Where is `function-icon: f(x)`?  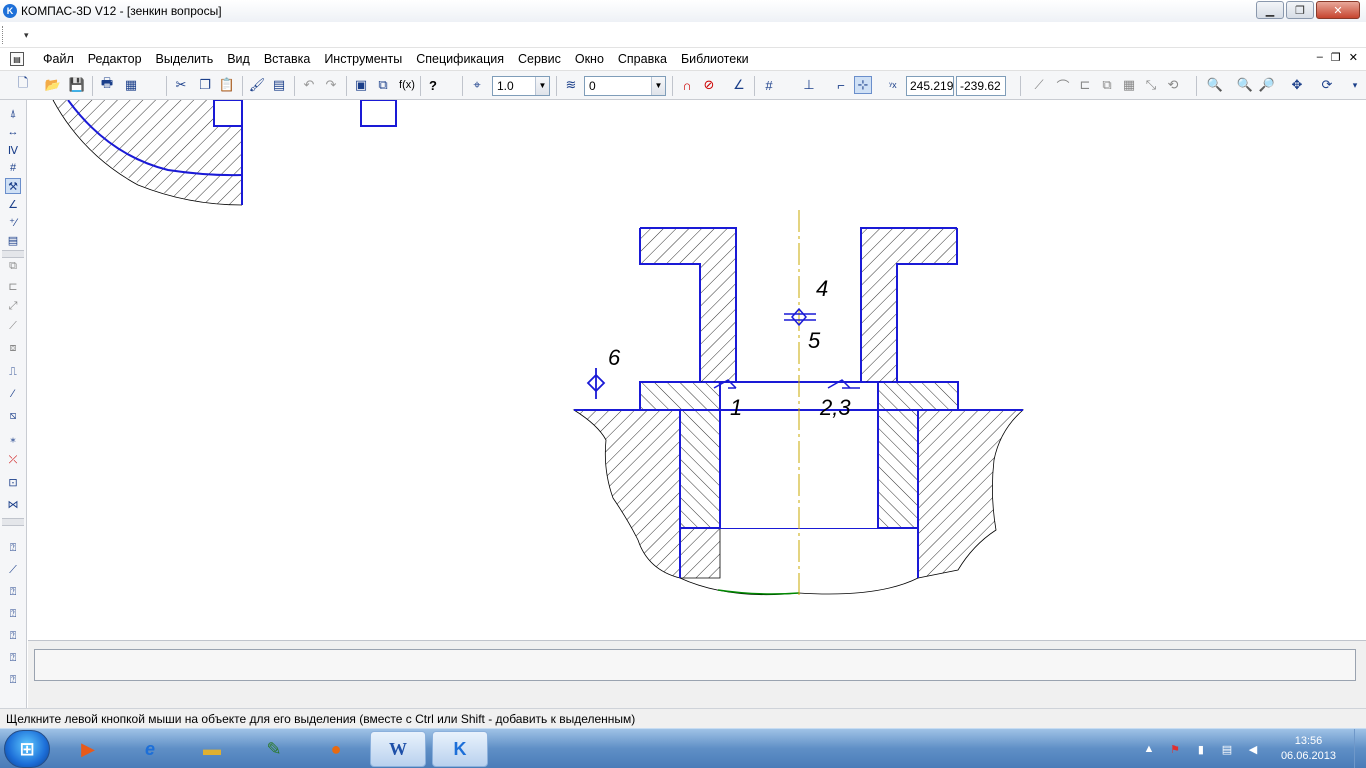 function-icon: f(x) is located at coordinates (407, 85).